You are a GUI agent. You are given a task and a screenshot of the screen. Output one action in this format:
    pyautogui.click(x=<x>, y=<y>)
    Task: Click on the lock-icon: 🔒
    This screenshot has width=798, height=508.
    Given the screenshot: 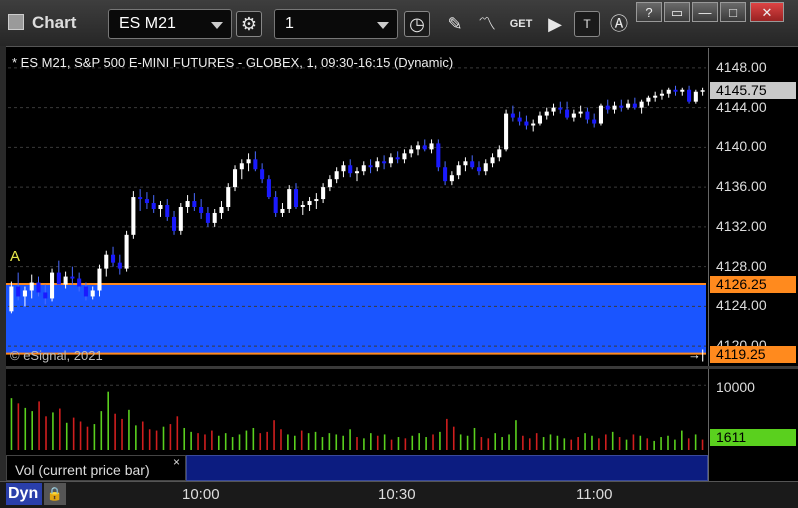 What is the action you would take?
    pyautogui.click(x=55, y=494)
    